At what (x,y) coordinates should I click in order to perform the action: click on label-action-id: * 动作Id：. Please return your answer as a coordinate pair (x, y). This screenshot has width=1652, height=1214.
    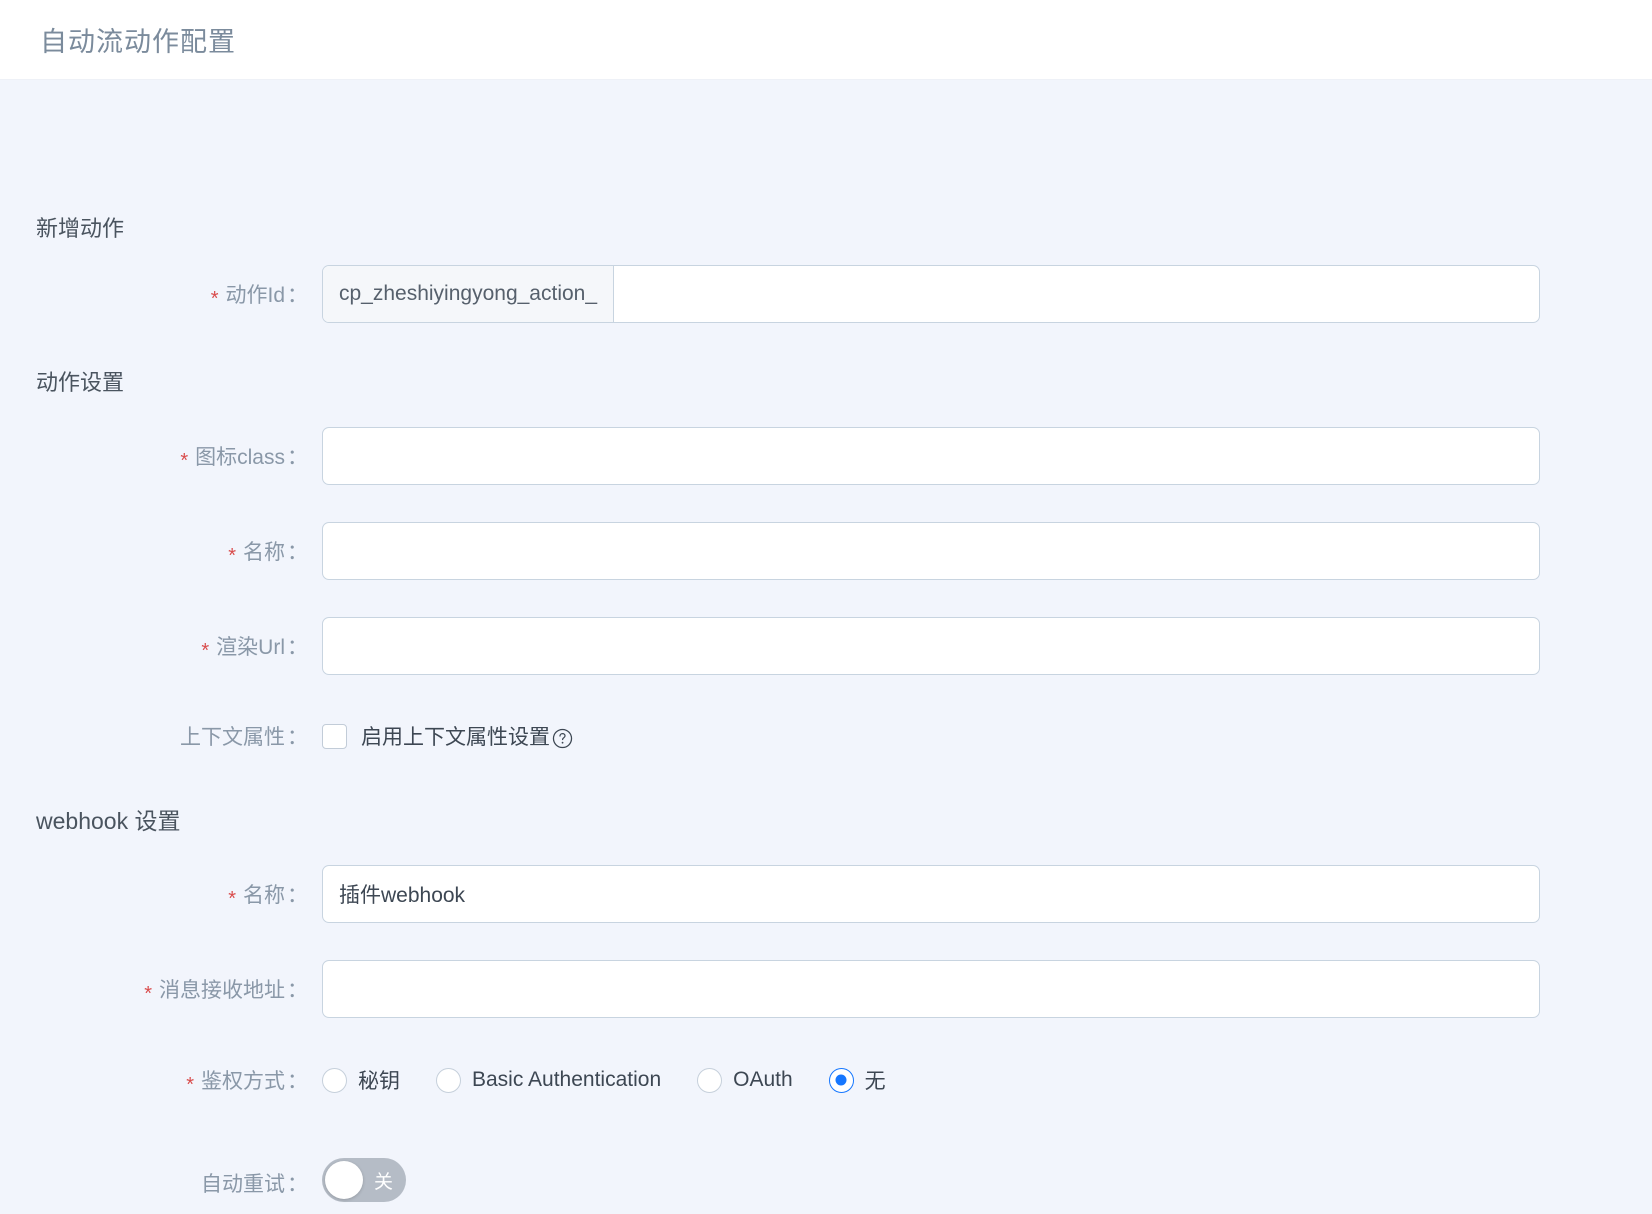
    Looking at the image, I should click on (161, 294).